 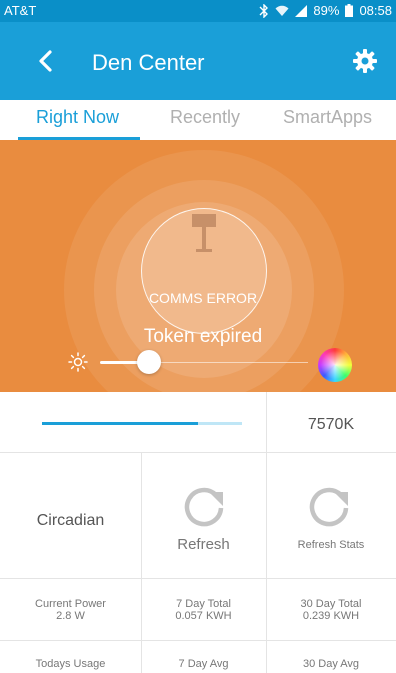 What do you see at coordinates (375, 10) in the screenshot?
I see `clock: 08:58` at bounding box center [375, 10].